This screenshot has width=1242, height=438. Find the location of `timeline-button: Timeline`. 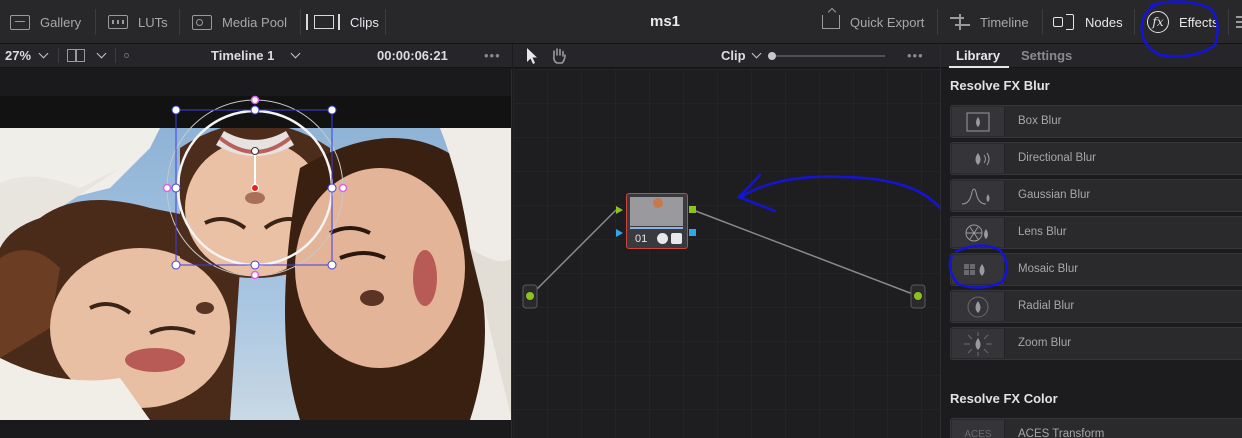

timeline-button: Timeline is located at coordinates (989, 22).